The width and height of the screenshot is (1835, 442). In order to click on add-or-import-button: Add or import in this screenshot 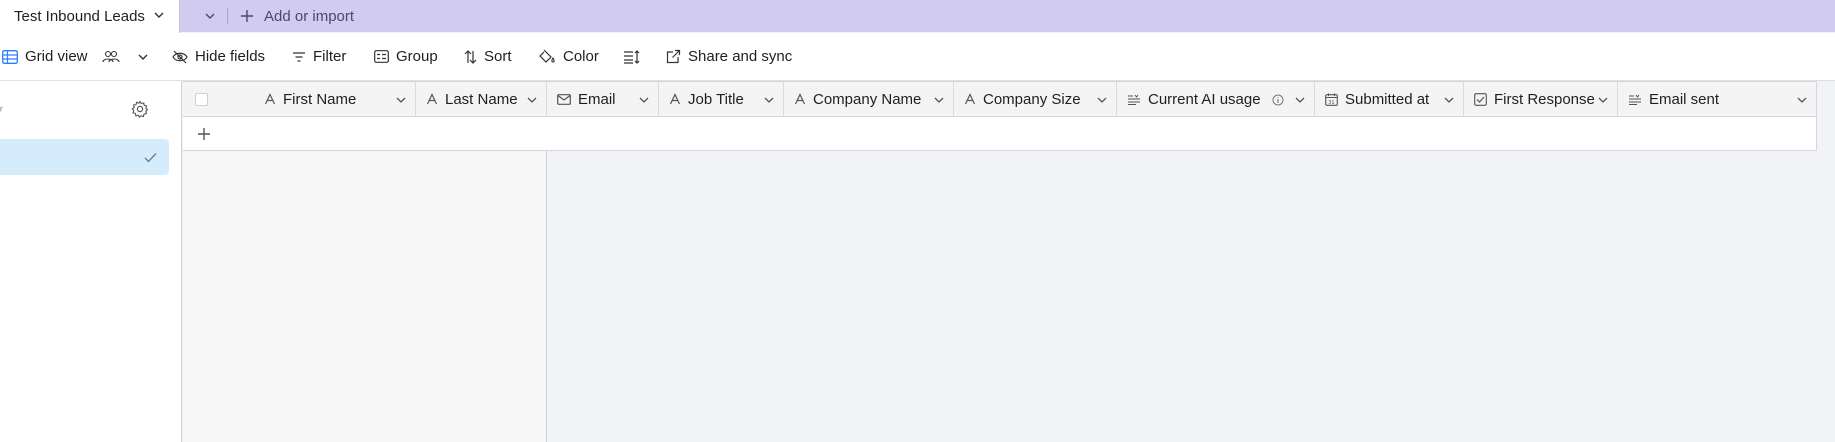, I will do `click(297, 16)`.